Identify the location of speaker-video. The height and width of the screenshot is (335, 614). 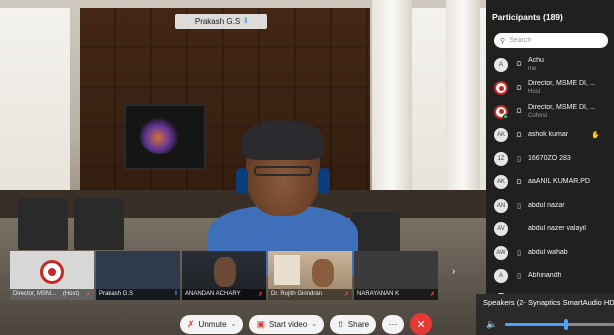
(283, 198).